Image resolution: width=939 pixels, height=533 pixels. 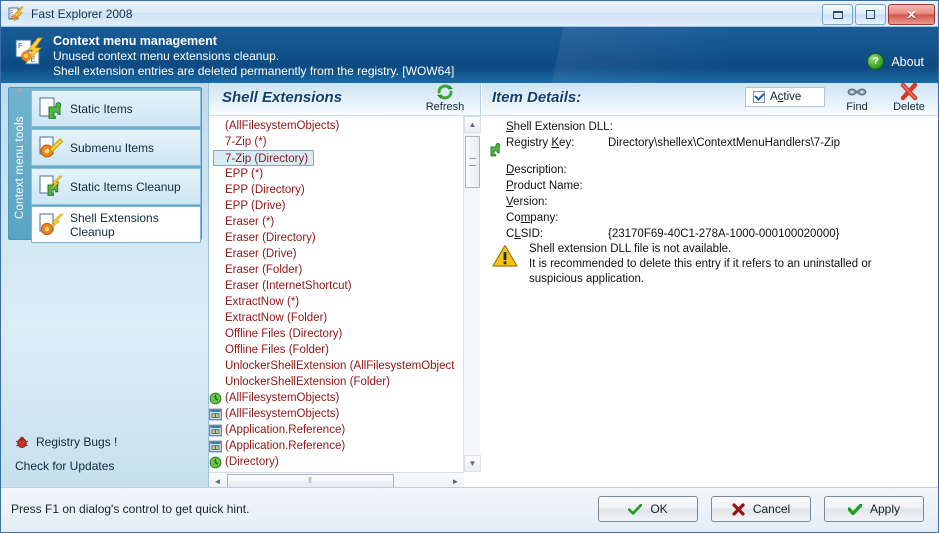 I want to click on ok-button: OK, so click(x=648, y=509).